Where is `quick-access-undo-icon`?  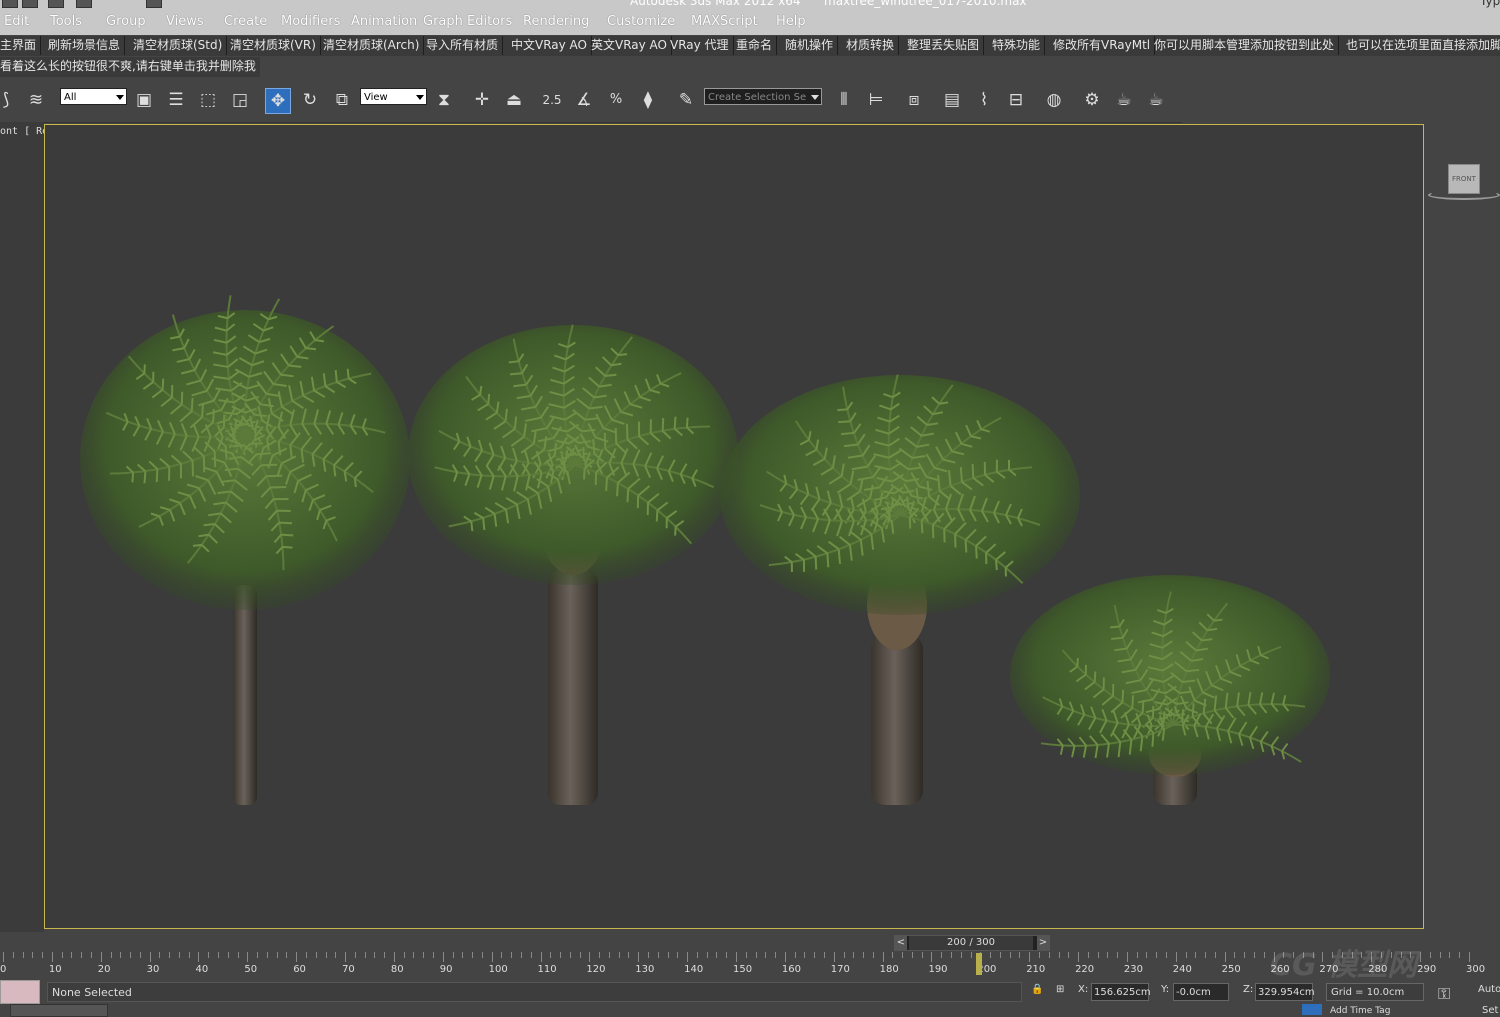 quick-access-undo-icon is located at coordinates (84, 4).